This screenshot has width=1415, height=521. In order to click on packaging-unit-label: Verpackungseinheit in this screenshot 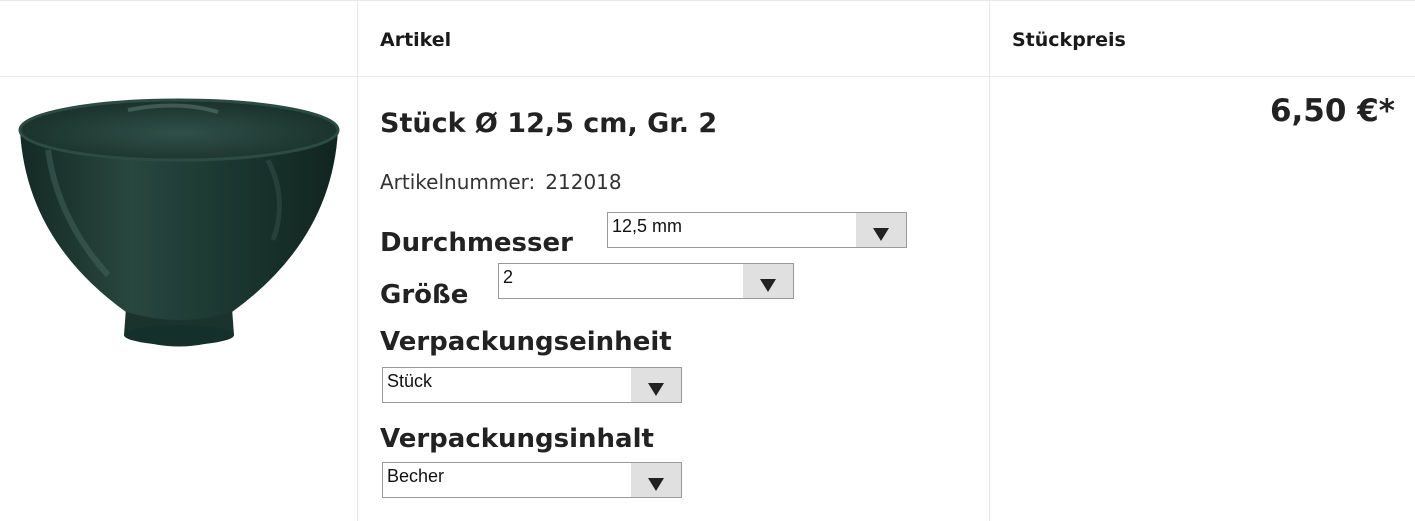, I will do `click(526, 342)`.